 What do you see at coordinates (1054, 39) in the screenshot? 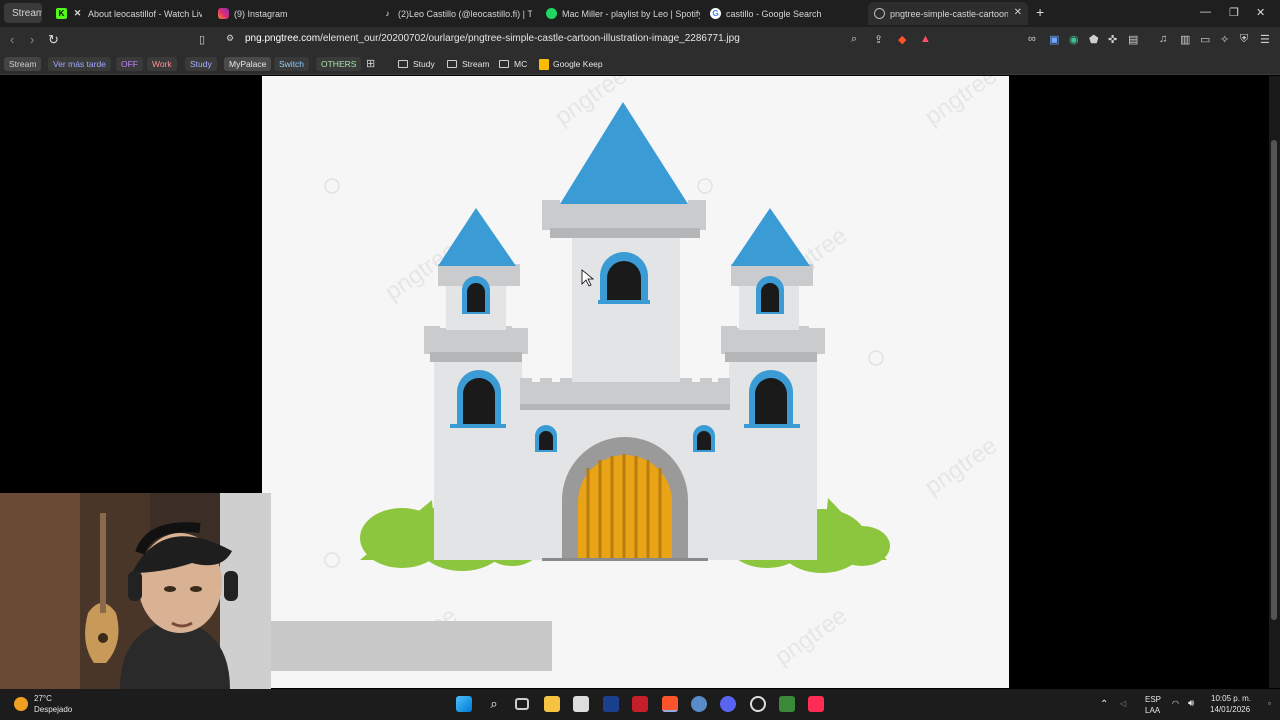
I see `extension-2-icon: ▣` at bounding box center [1054, 39].